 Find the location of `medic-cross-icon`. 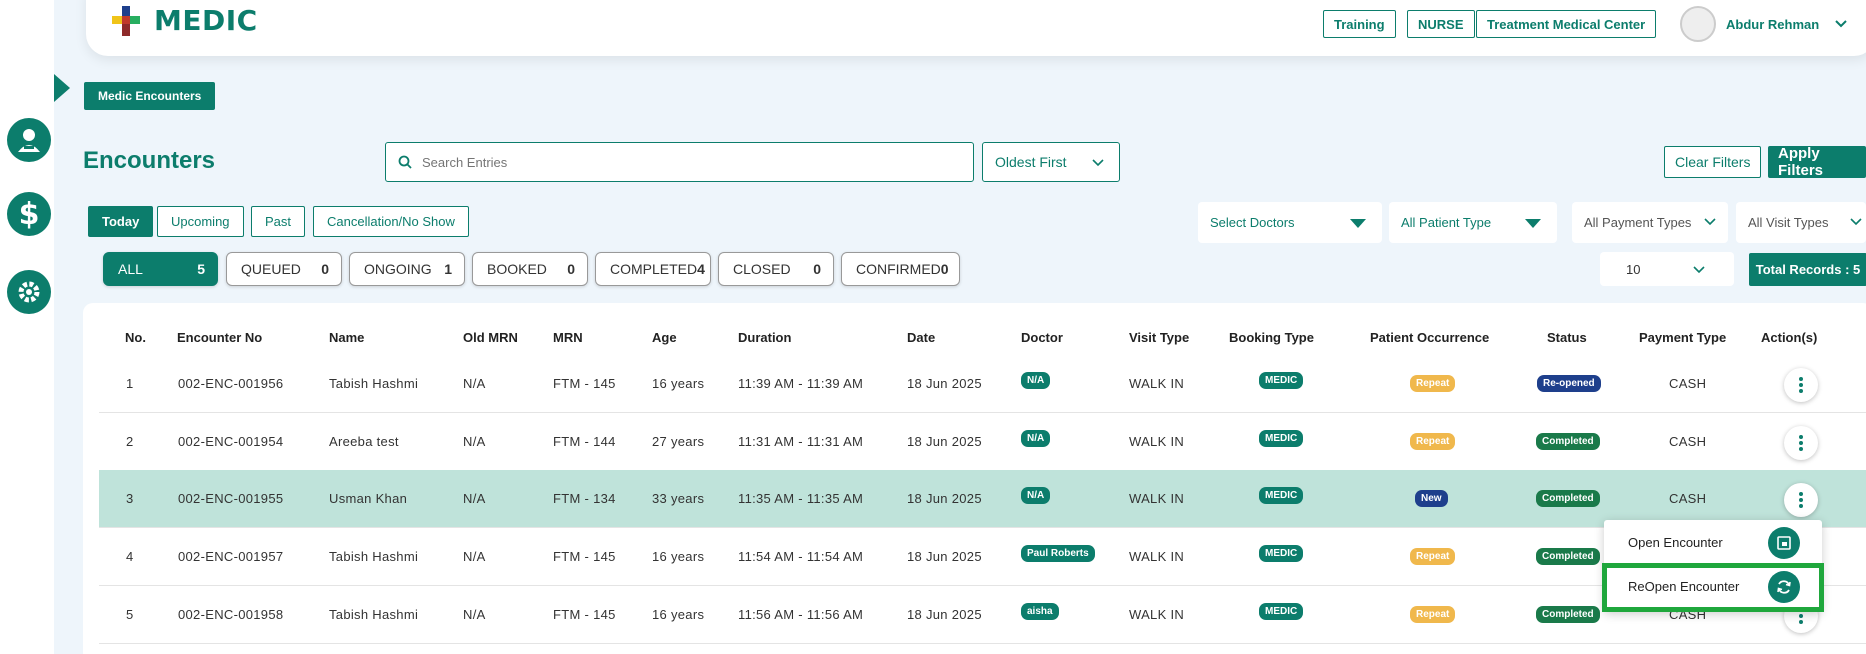

medic-cross-icon is located at coordinates (126, 20).